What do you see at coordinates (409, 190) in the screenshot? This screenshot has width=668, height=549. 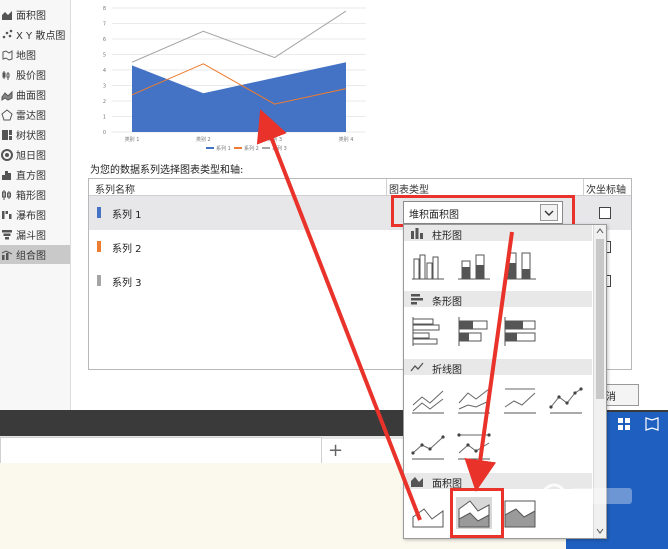 I see `header-chart-type: 图表类型` at bounding box center [409, 190].